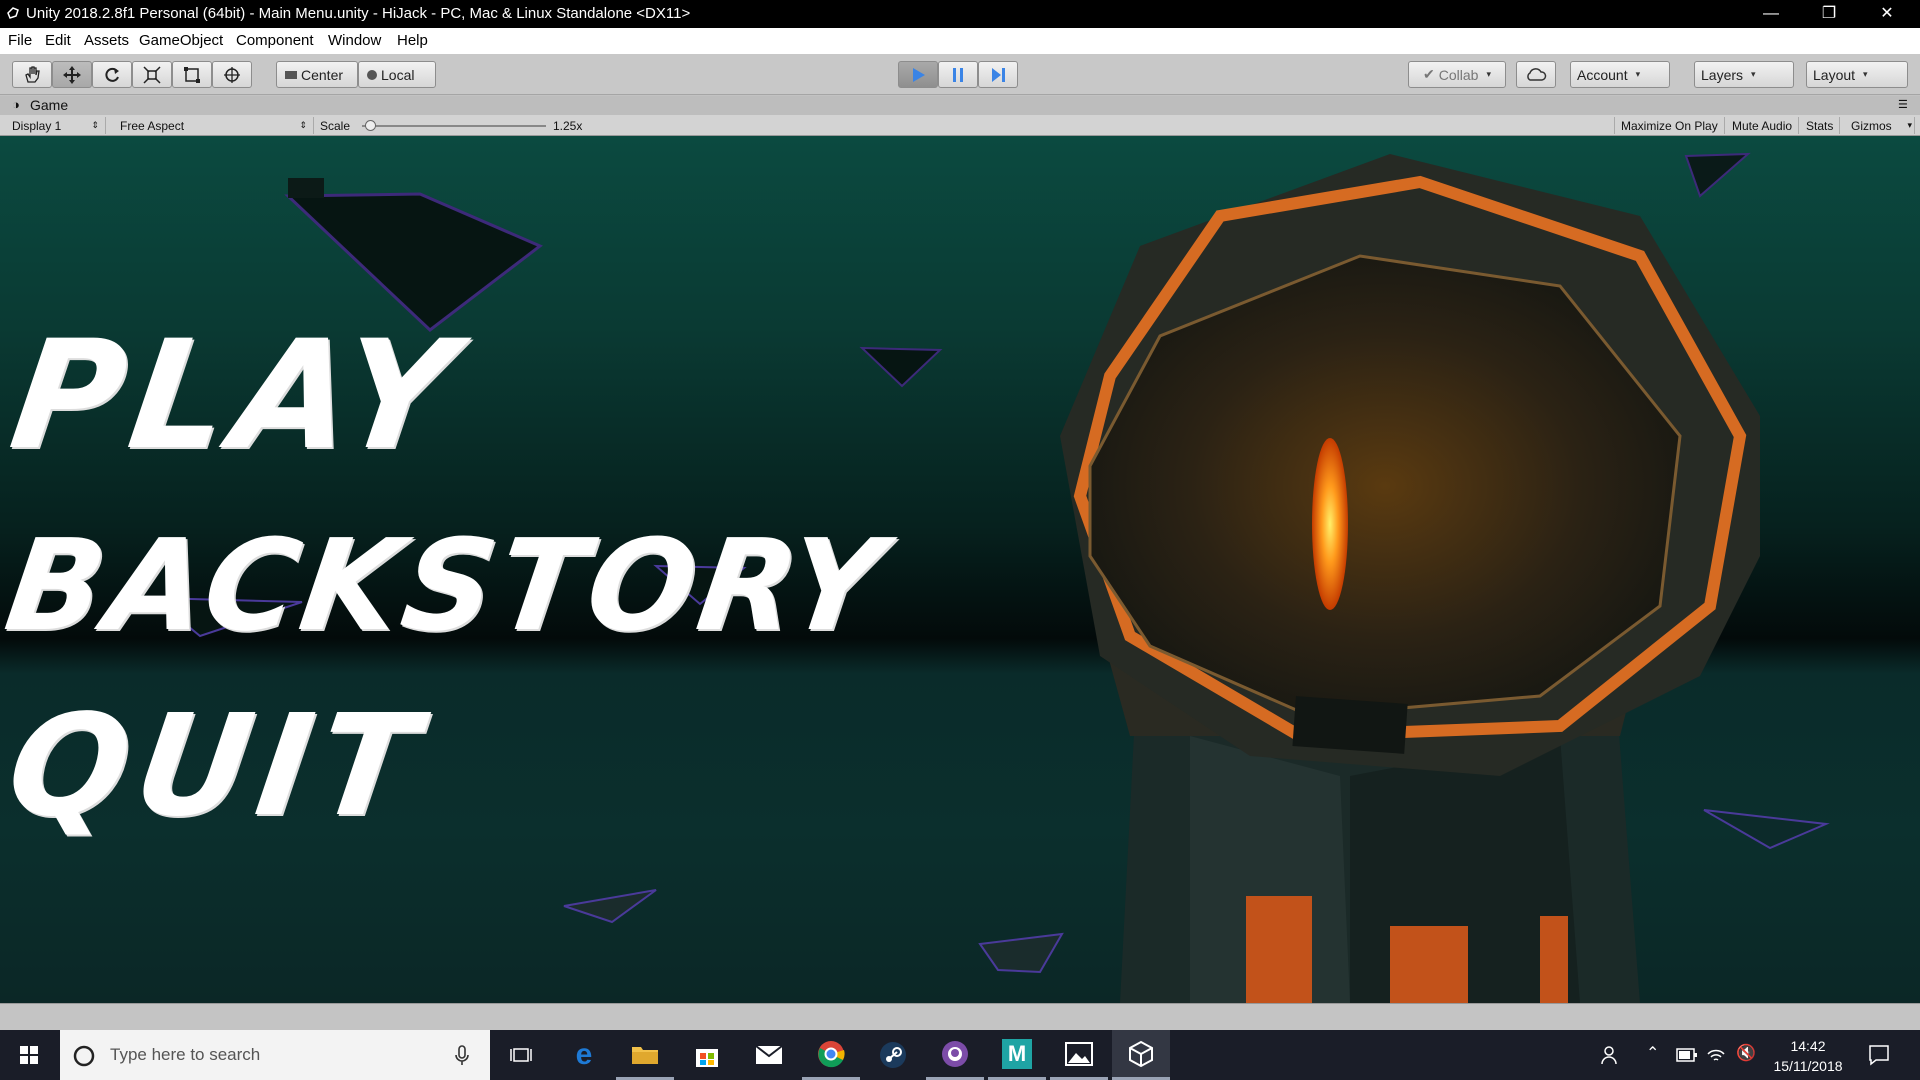 Image resolution: width=1920 pixels, height=1080 pixels. What do you see at coordinates (354, 40) in the screenshot?
I see `menu-window: Window` at bounding box center [354, 40].